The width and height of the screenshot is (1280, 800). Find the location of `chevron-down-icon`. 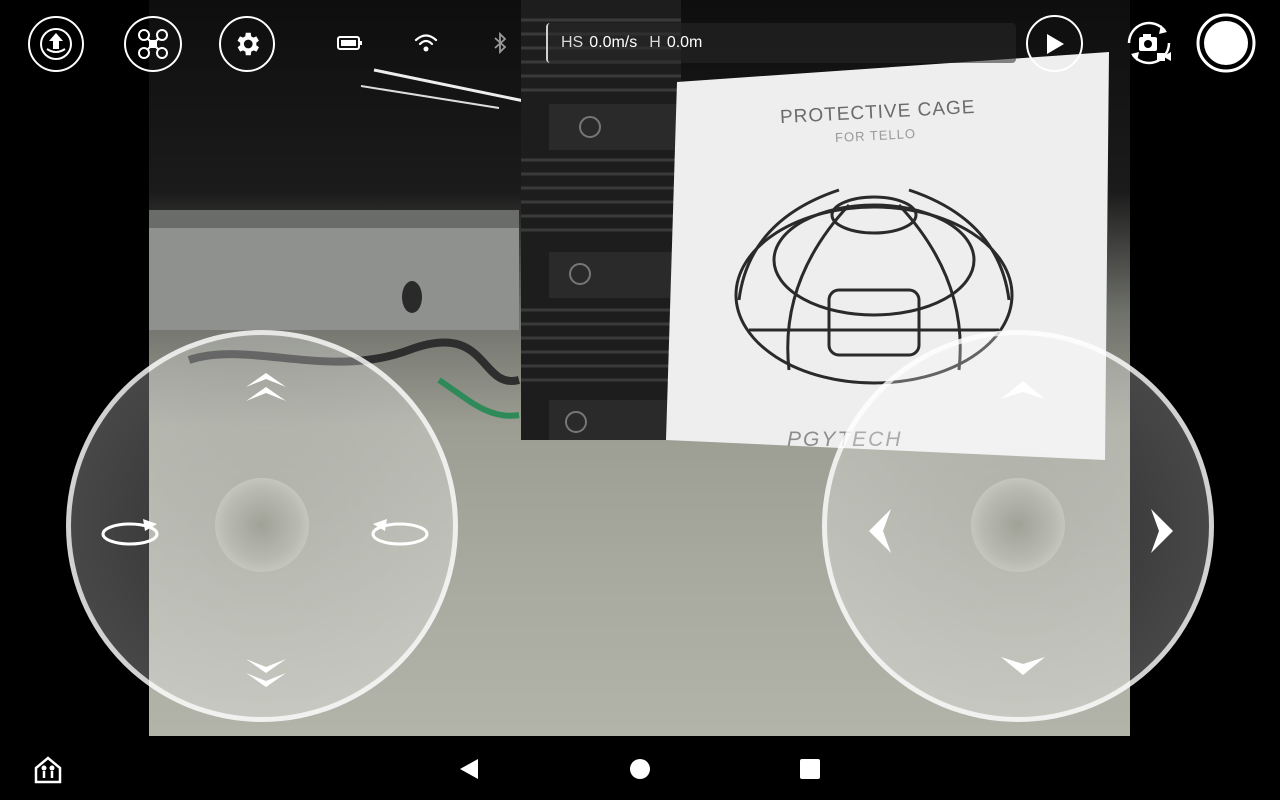

chevron-down-icon is located at coordinates (1023, 666).